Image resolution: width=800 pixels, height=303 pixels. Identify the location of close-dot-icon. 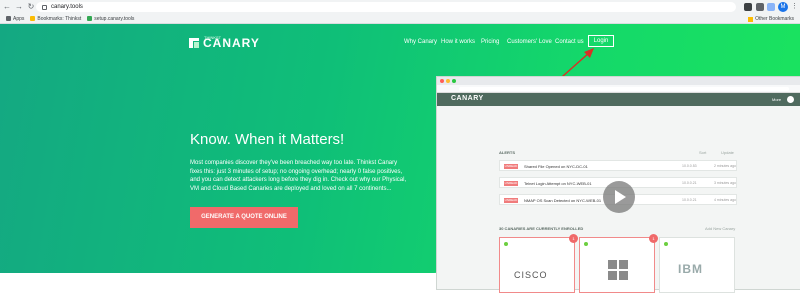
(442, 81).